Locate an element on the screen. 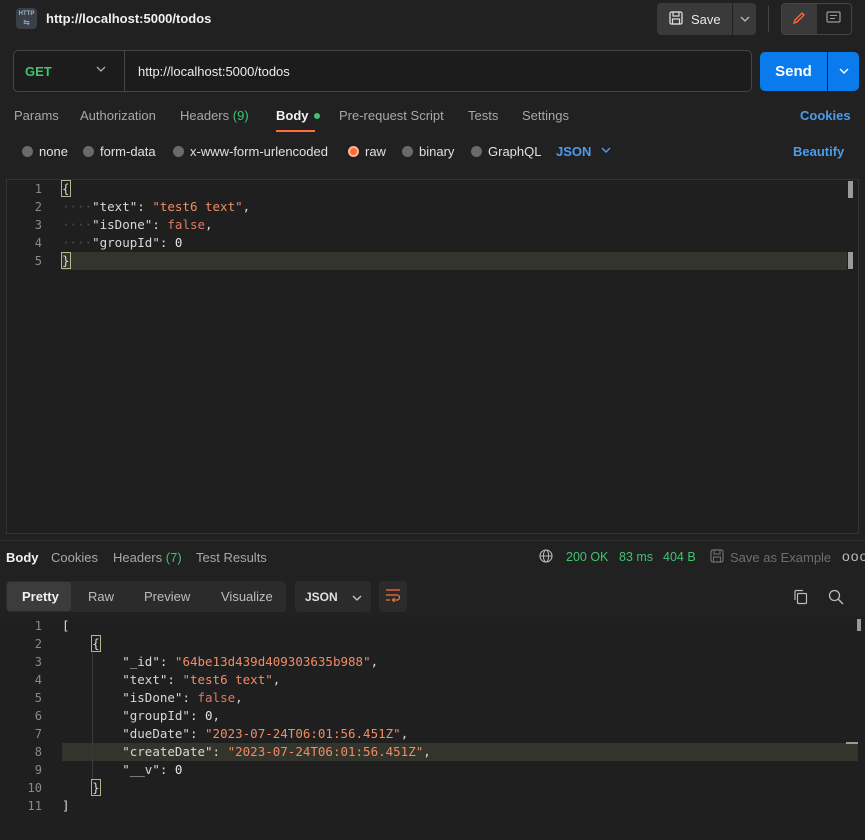 The image size is (865, 840). response-tab-headers: Headers (7) is located at coordinates (147, 557).